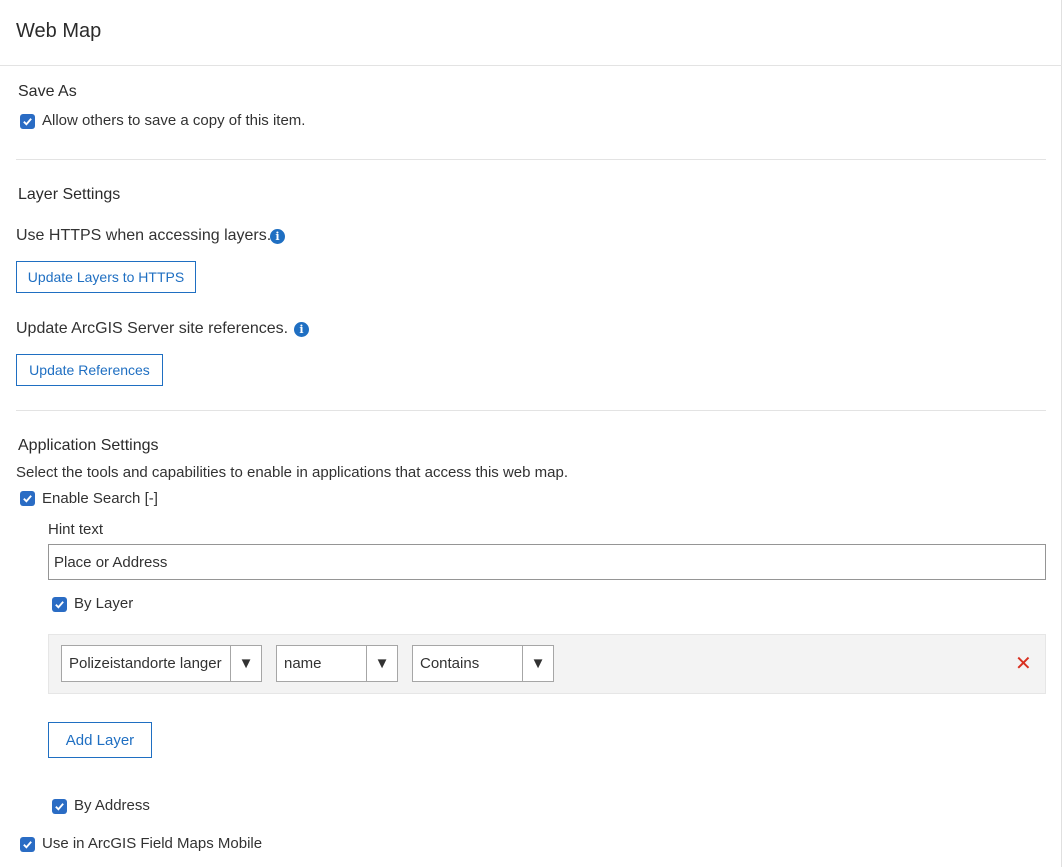 The height and width of the screenshot is (867, 1063). I want to click on enable-search-label: Enable Search [-], so click(100, 498).